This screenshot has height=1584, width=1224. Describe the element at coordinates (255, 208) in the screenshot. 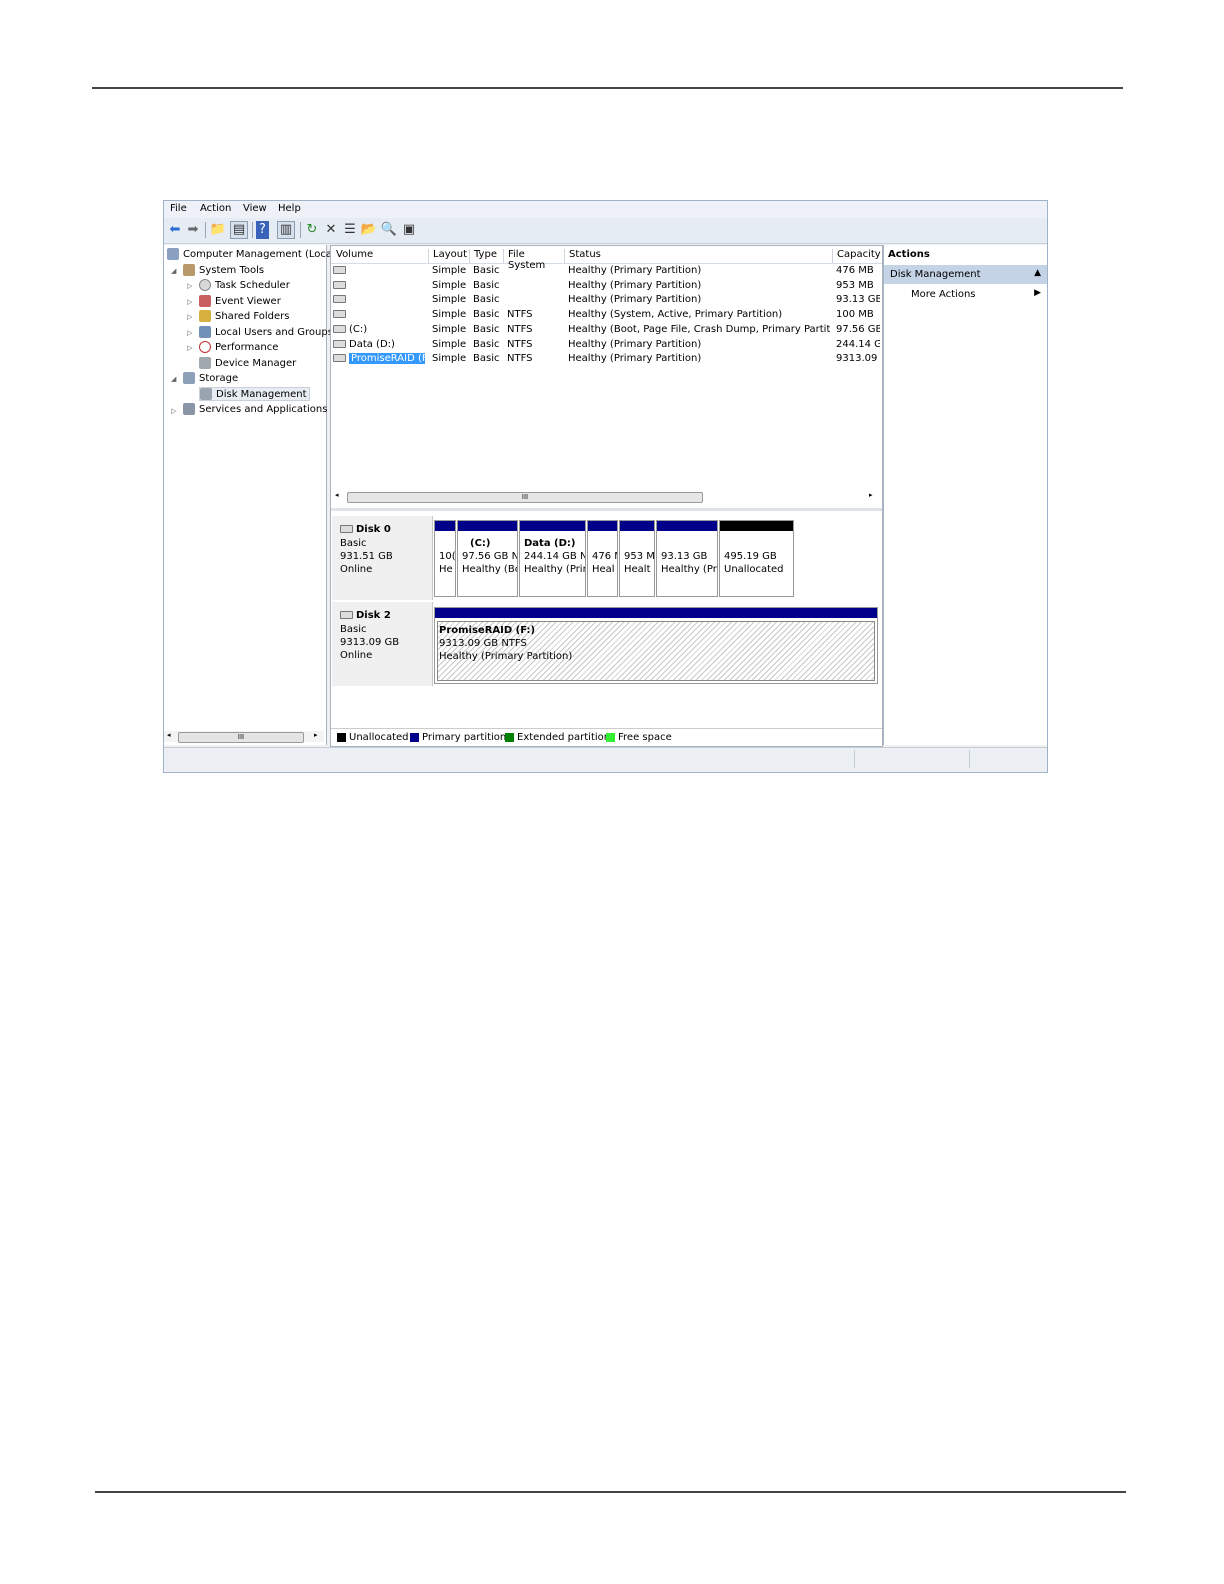

I see `menu-view: View` at that location.